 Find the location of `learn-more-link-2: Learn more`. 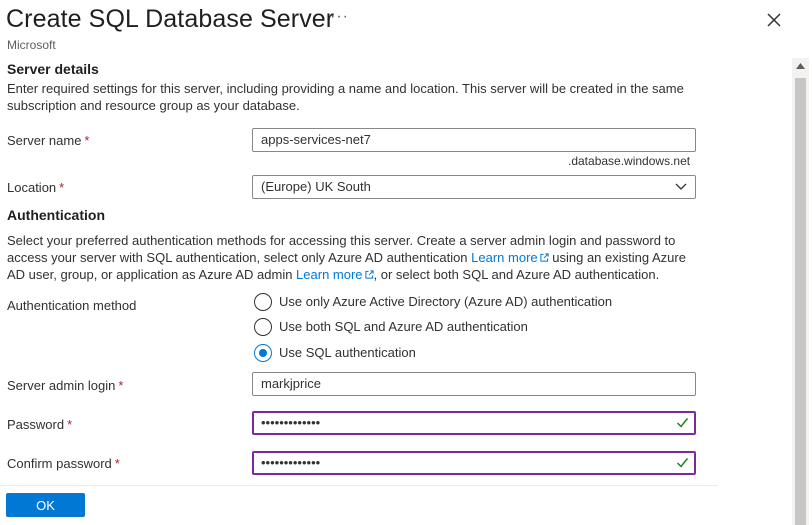

learn-more-link-2: Learn more is located at coordinates (335, 274).